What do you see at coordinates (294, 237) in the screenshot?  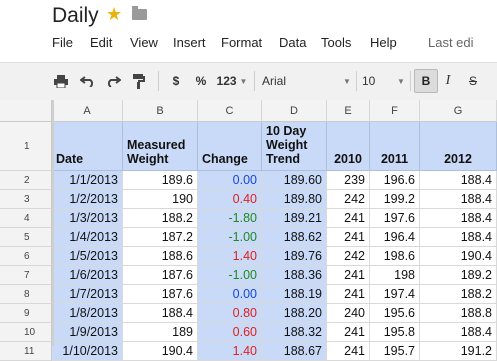 I see `table-cell: 188.62` at bounding box center [294, 237].